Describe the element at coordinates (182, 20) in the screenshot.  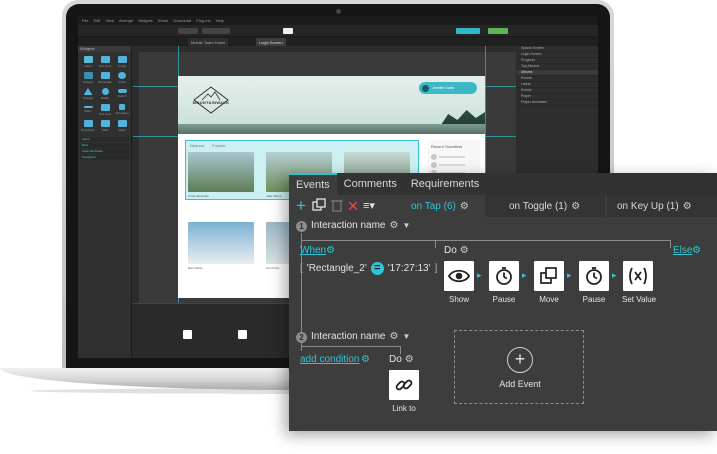
I see `menu-item-download: Download` at that location.